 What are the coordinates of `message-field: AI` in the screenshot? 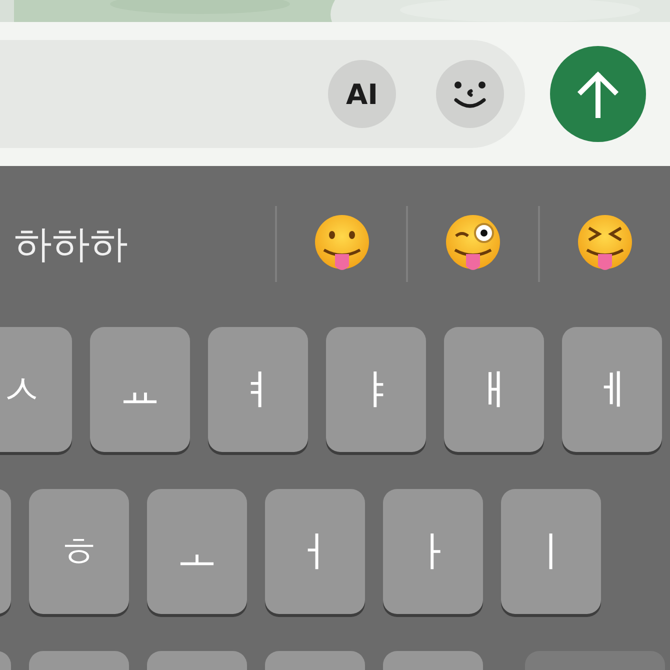 It's located at (262, 94).